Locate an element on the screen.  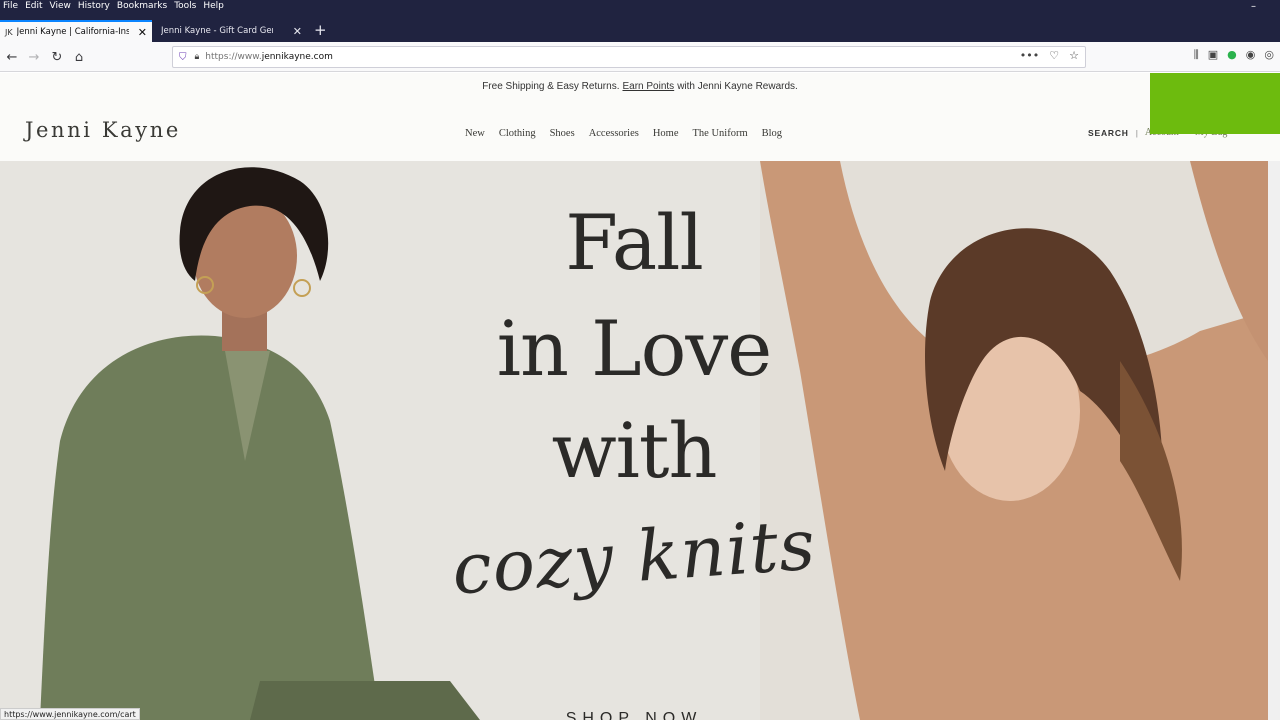
page-actions: ••• ♡ ☆ is located at coordinates (1049, 55).